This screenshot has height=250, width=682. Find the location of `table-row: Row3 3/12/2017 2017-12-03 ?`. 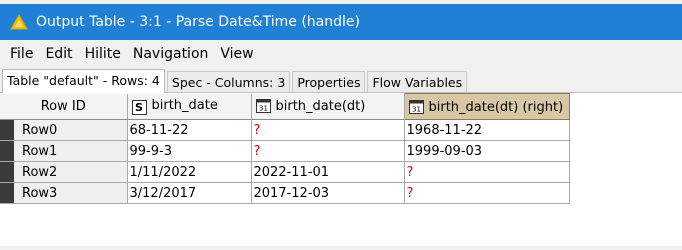

table-row: Row3 3/12/2017 2017-12-03 ? is located at coordinates (285, 193).